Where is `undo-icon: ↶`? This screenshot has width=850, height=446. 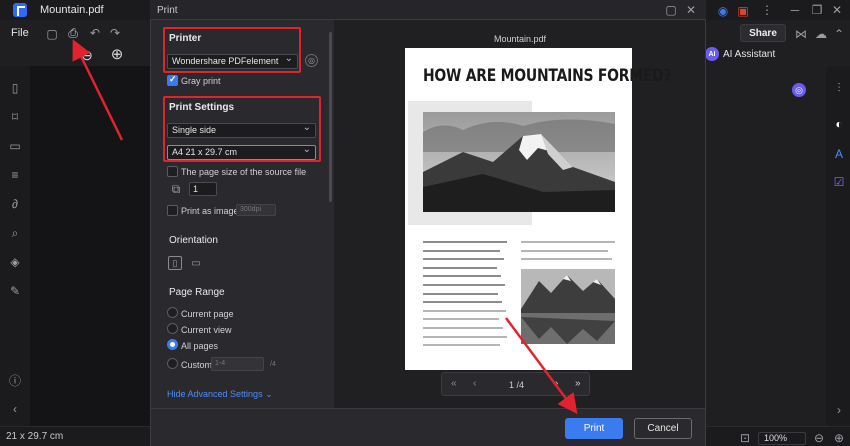
undo-icon: ↶ is located at coordinates (95, 33).